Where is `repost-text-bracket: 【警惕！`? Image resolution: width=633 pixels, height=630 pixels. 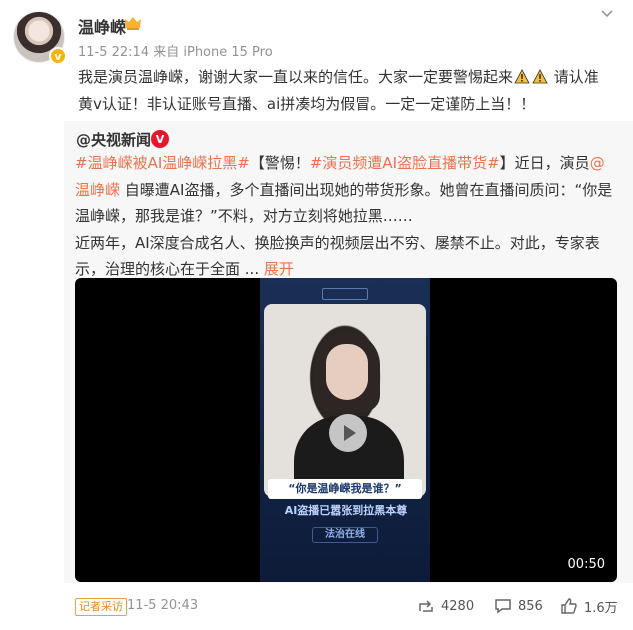
repost-text-bracket: 【警惕！ is located at coordinates (279, 163).